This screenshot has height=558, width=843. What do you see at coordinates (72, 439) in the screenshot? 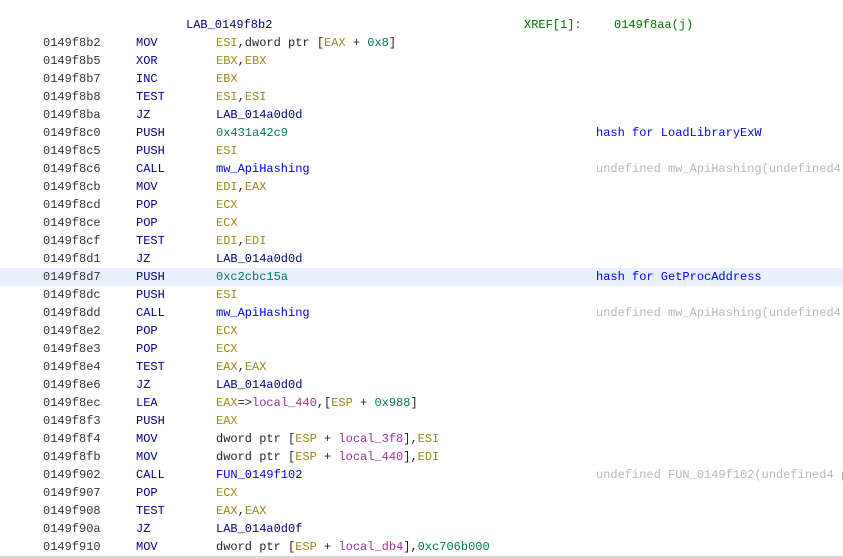
I see `instruction-address: 0149f8f4` at bounding box center [72, 439].